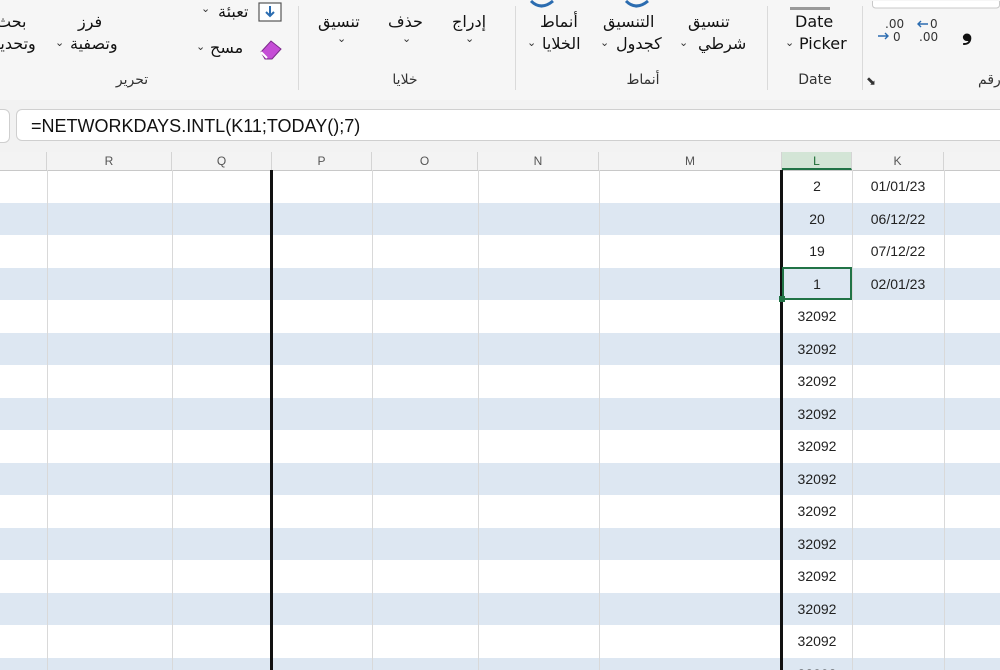  I want to click on number-format-dropdown, so click(936, 7).